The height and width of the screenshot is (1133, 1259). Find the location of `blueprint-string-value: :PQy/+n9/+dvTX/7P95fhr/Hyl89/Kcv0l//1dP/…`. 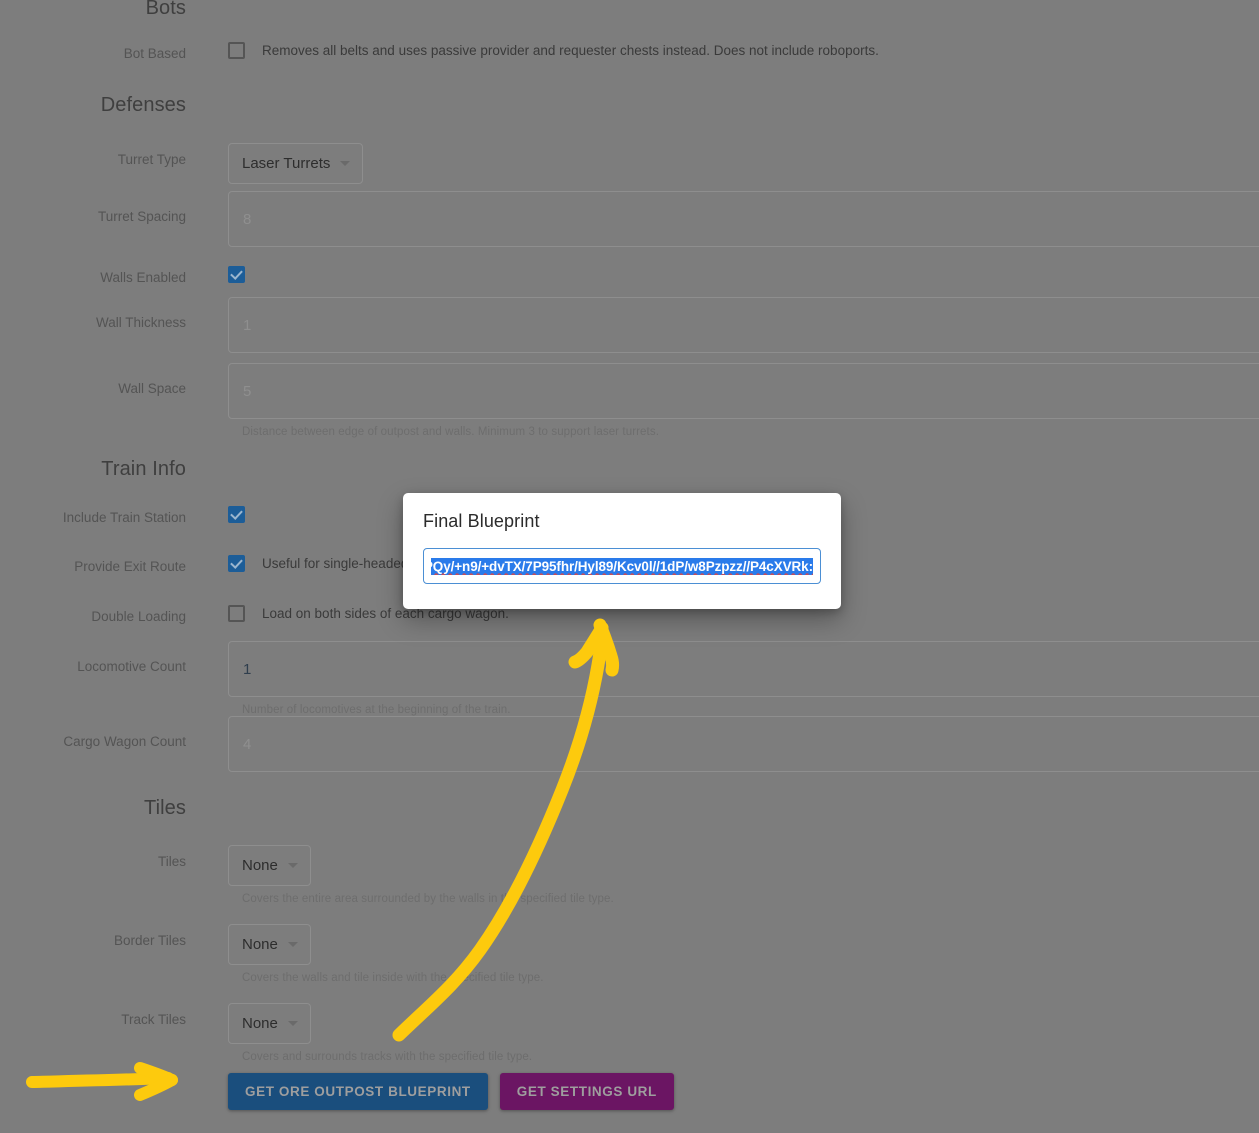

blueprint-string-value: :PQy/+n9/+dvTX/7P95fhr/Hyl89/Kcv0l//1dP/… is located at coordinates (622, 566).